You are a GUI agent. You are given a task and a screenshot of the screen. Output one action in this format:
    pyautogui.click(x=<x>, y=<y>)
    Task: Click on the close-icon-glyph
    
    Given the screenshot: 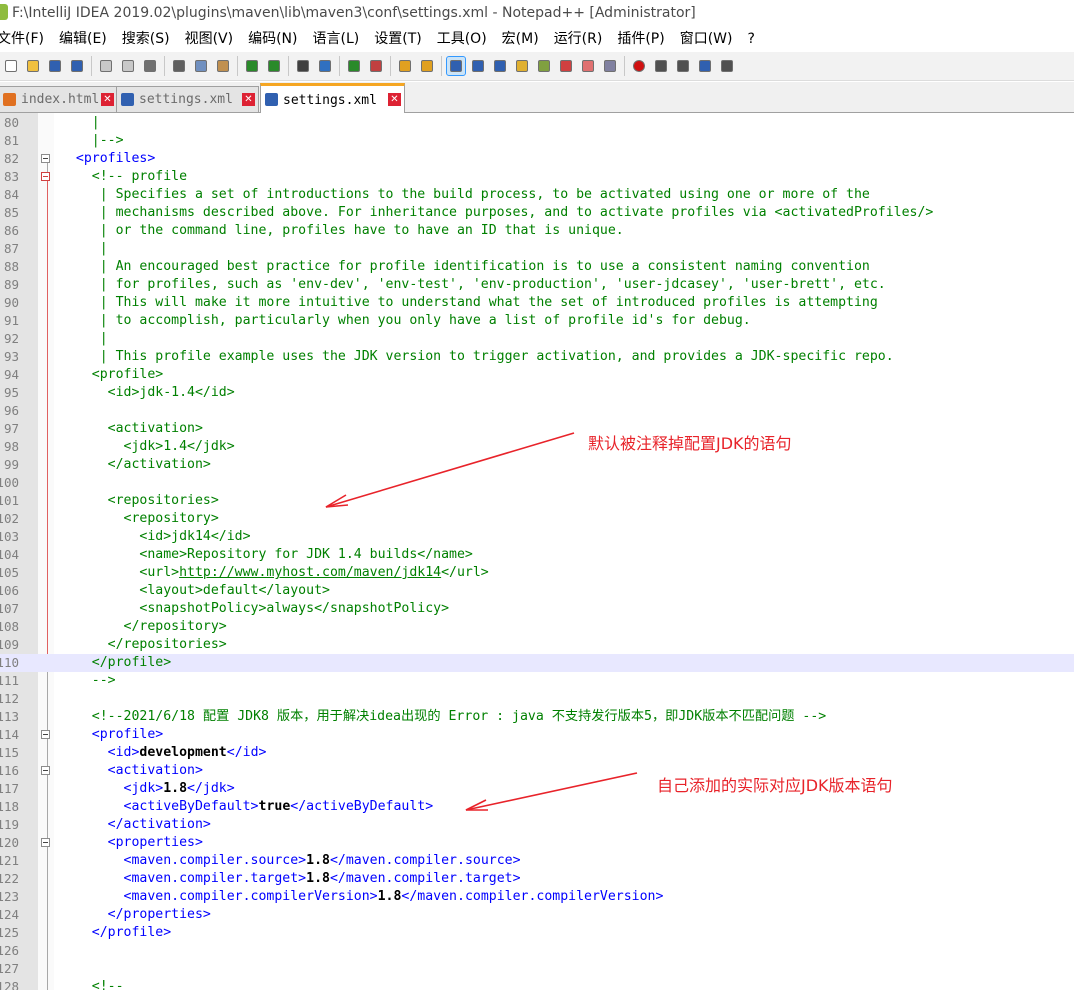 What is the action you would take?
    pyautogui.click(x=106, y=66)
    